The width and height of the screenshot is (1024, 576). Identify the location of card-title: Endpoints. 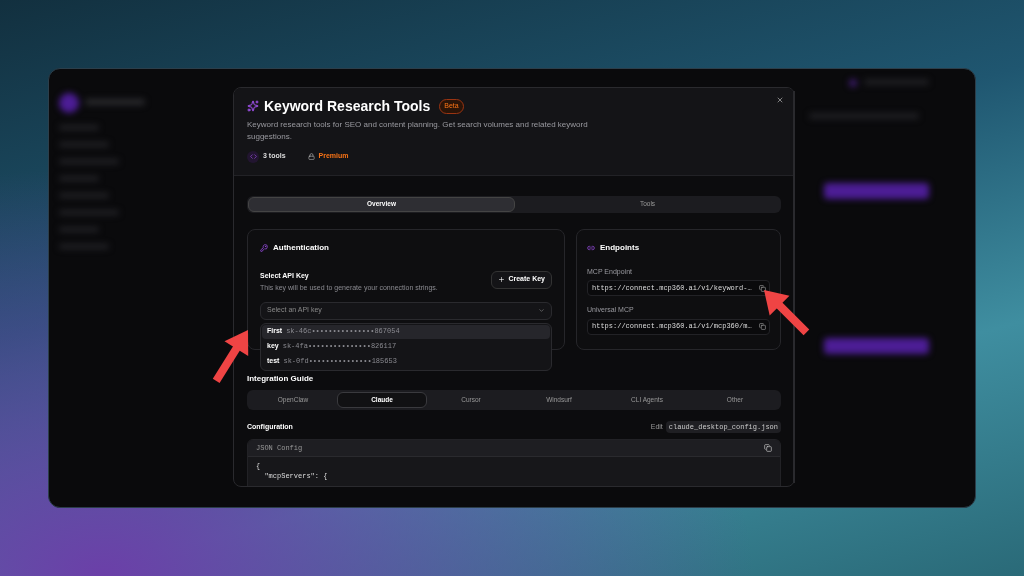
(620, 247).